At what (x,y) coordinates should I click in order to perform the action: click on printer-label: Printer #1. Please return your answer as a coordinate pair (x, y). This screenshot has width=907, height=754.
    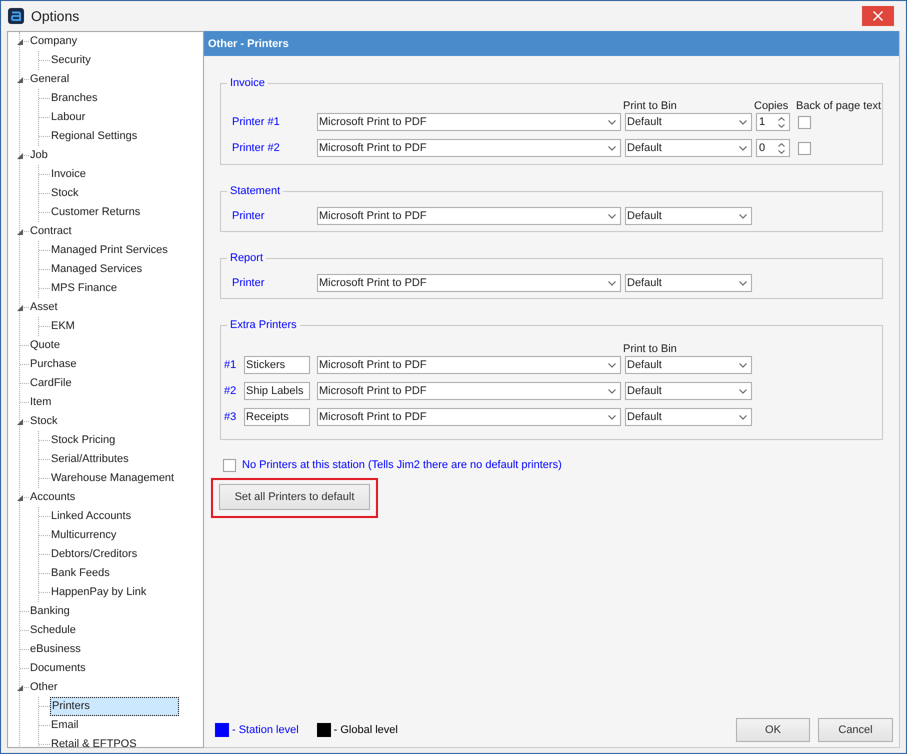
    Looking at the image, I should click on (256, 122).